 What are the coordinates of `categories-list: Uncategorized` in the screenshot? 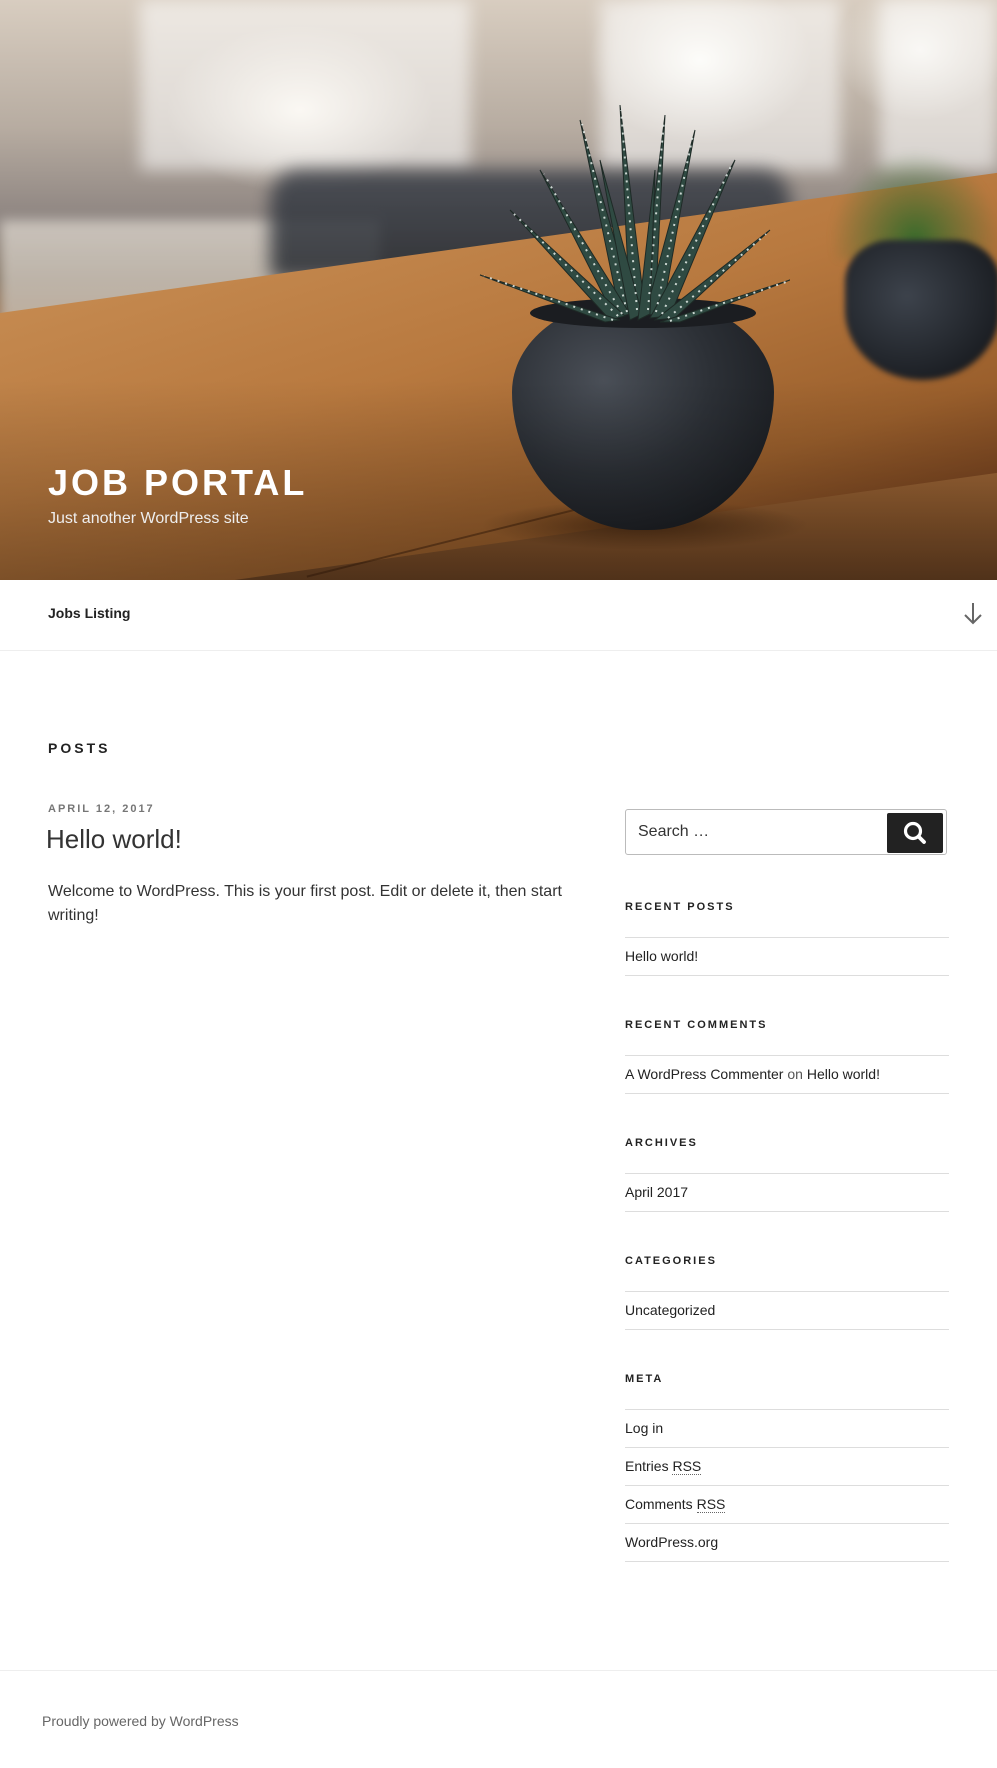 It's located at (787, 1310).